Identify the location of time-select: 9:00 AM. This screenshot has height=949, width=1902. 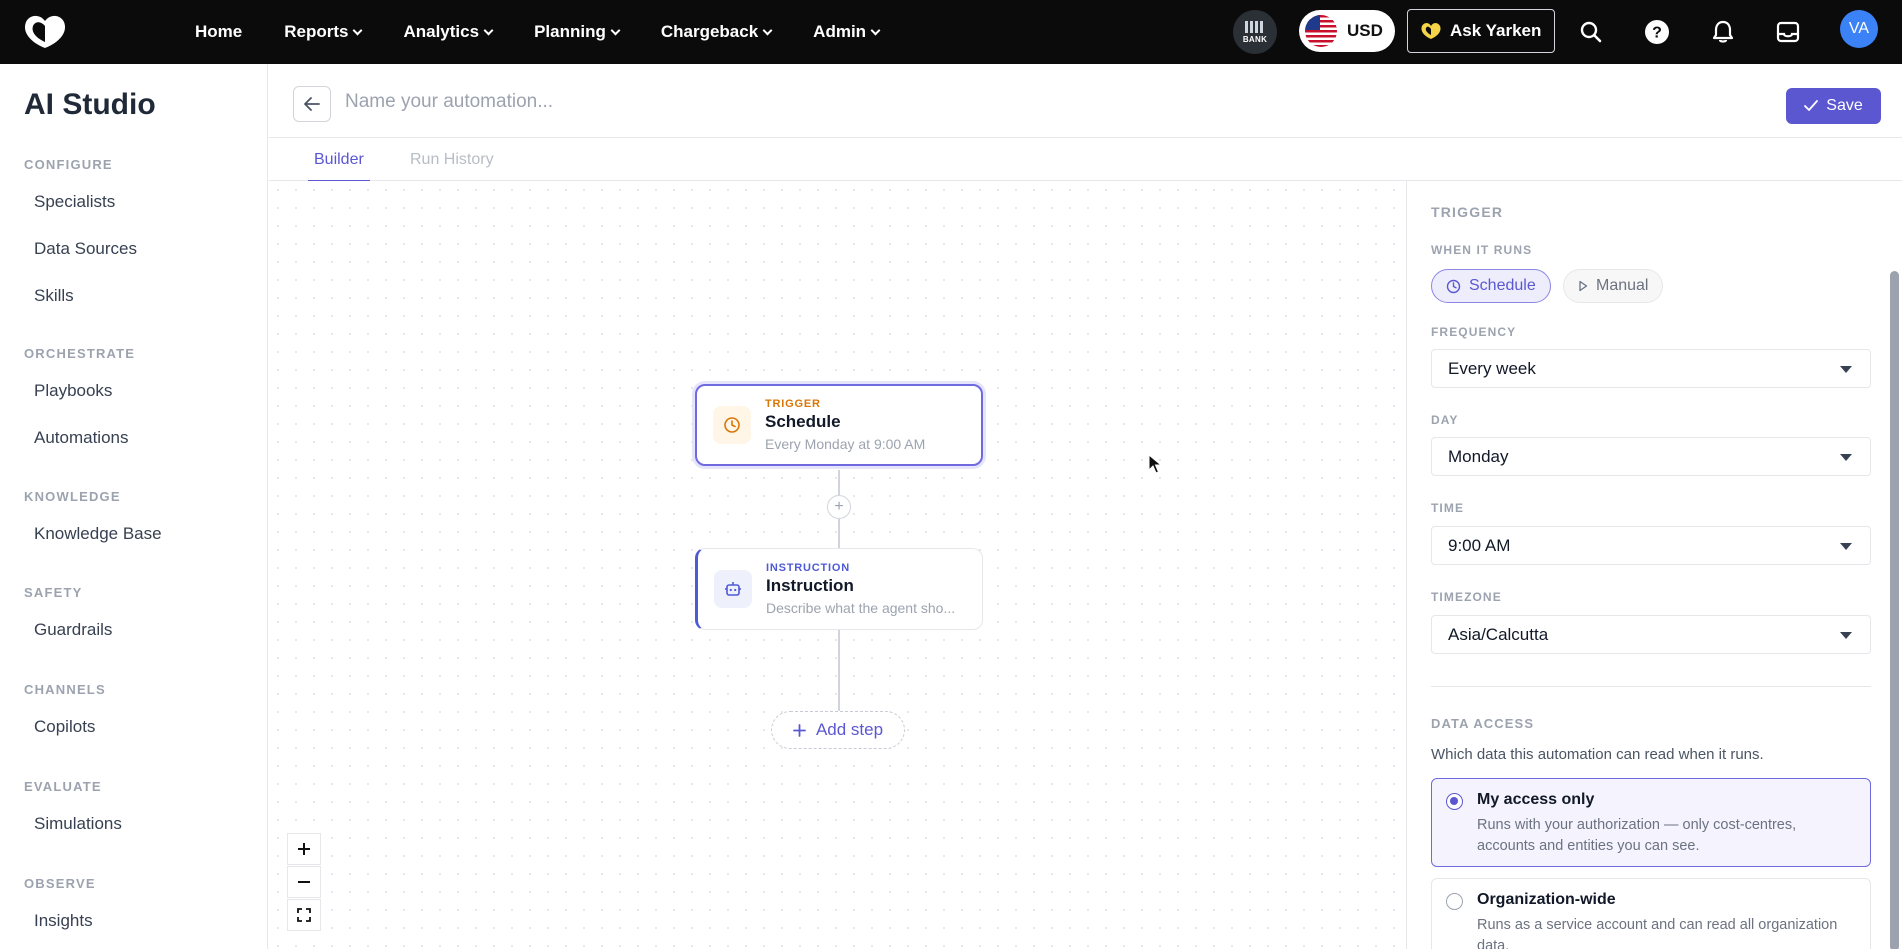
(1651, 545).